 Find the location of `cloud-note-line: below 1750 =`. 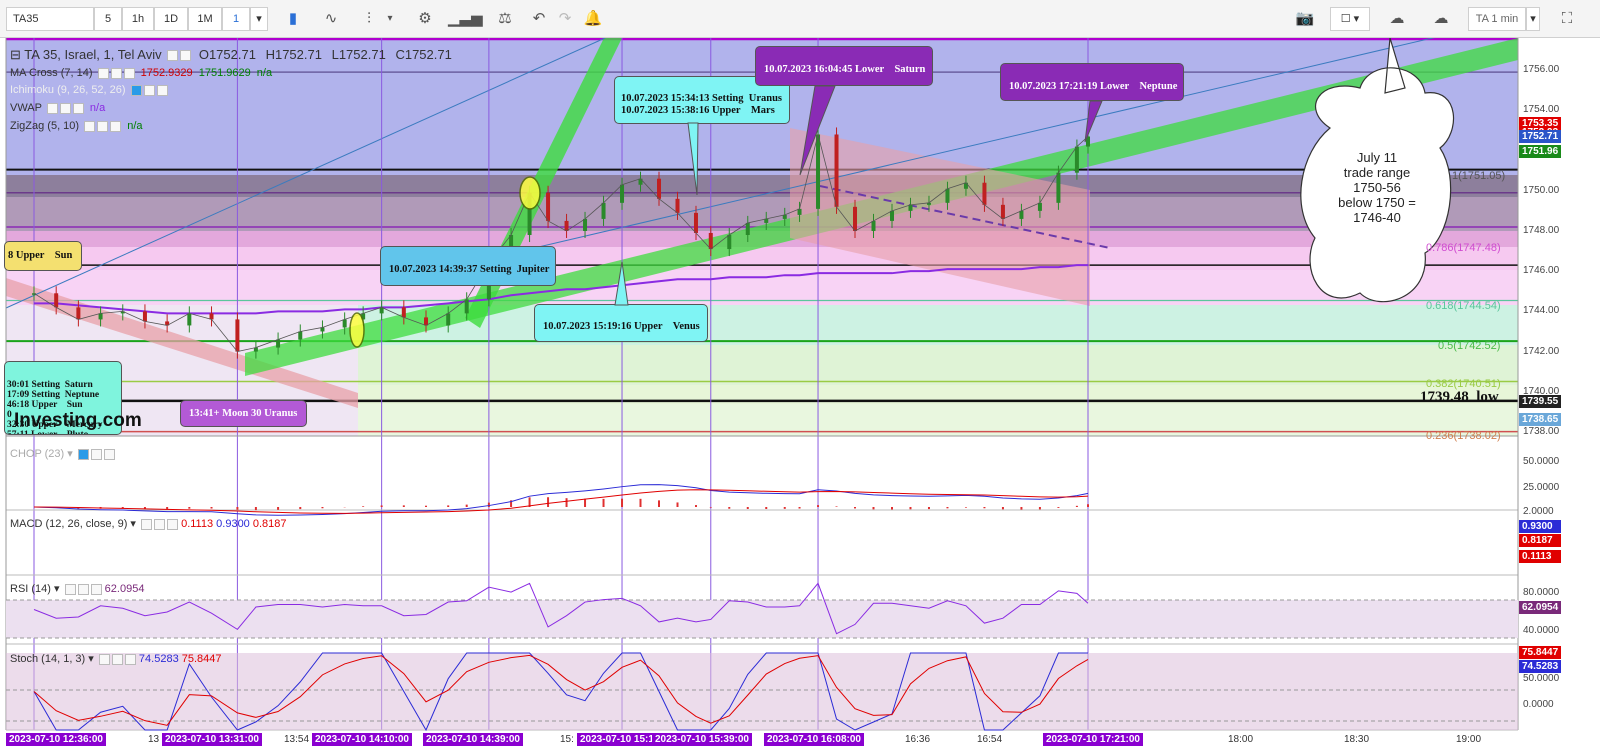

cloud-note-line: below 1750 = is located at coordinates (1377, 202).